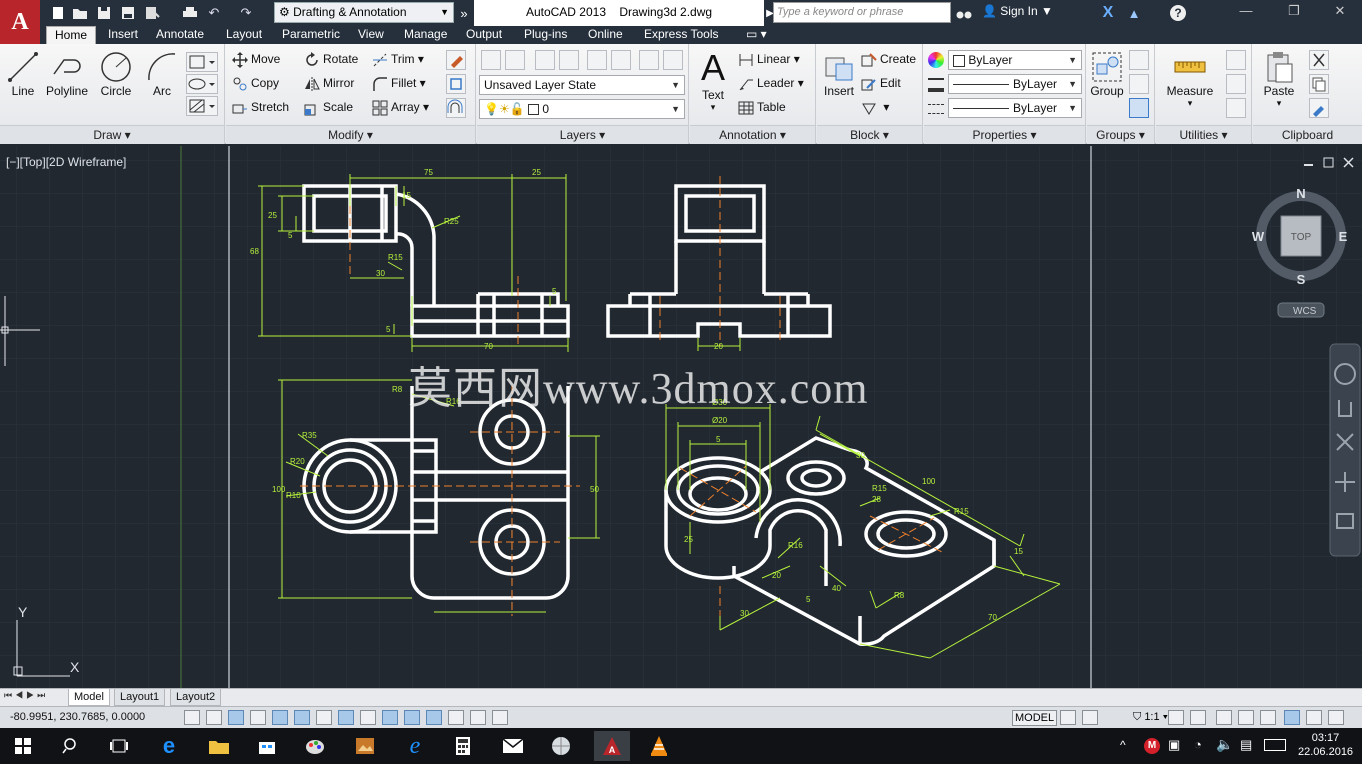 The height and width of the screenshot is (764, 1362). What do you see at coordinates (545, 60) in the screenshot?
I see `layer-previous-icon` at bounding box center [545, 60].